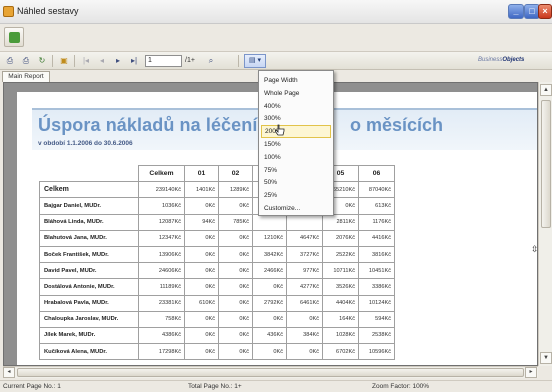 This screenshot has height=392, width=552. What do you see at coordinates (269, 303) in the screenshot?
I see `table-cell: 2792Kč` at bounding box center [269, 303].